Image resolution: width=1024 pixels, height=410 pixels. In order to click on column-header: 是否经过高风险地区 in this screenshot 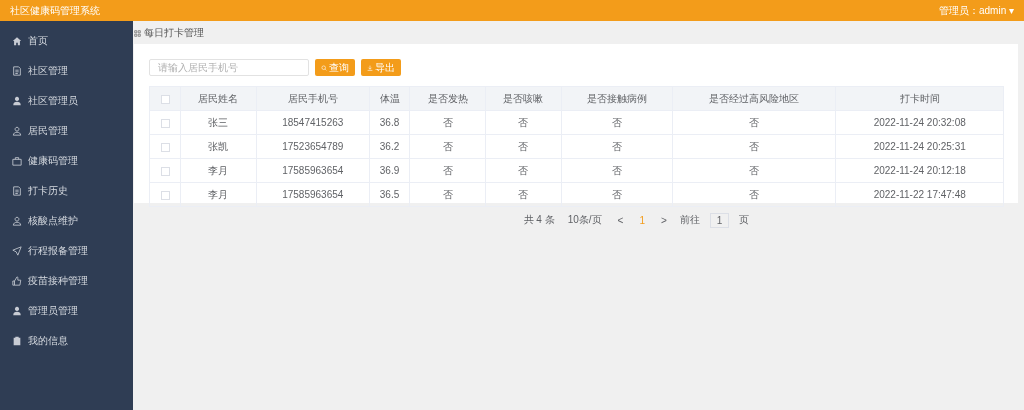, I will do `click(754, 98)`.